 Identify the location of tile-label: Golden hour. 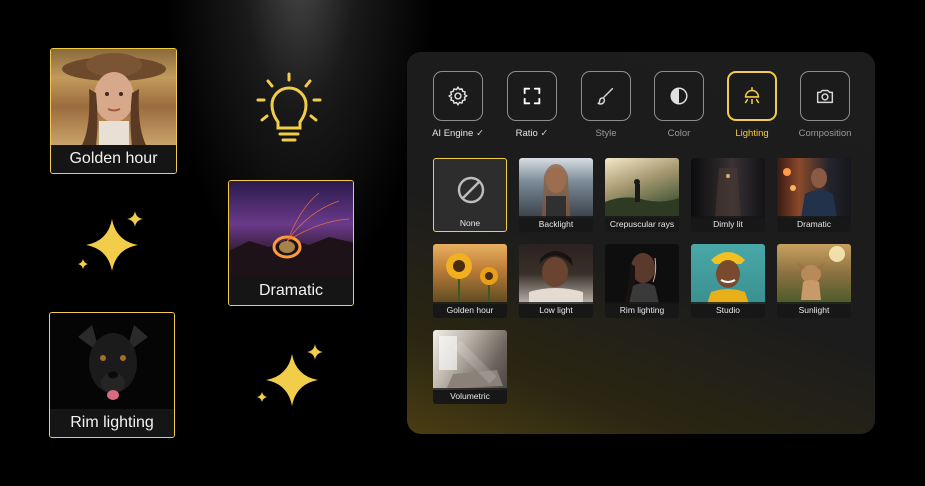
(470, 310).